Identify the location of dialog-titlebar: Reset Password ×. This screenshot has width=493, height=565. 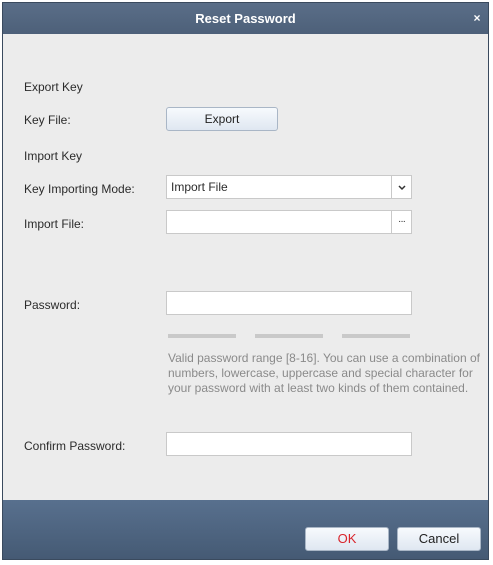
(245, 18).